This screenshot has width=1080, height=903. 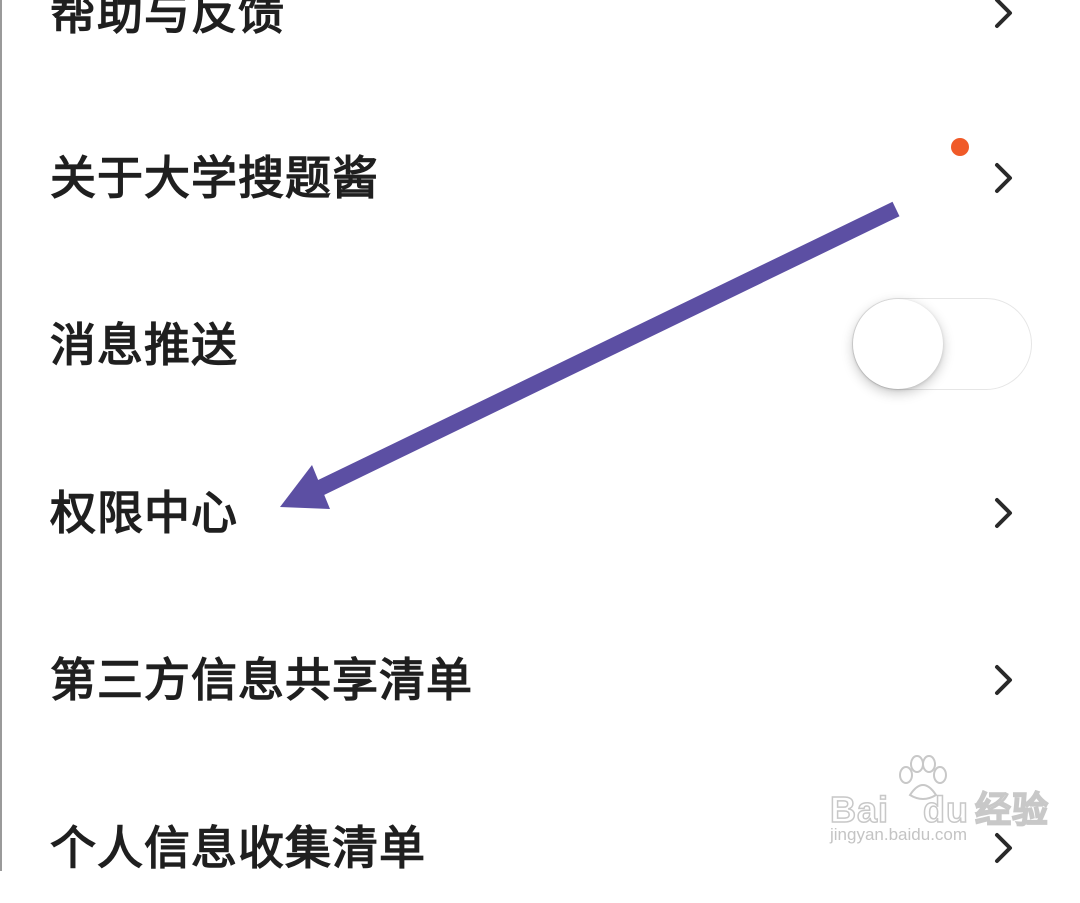 I want to click on notification-dot-icon, so click(x=960, y=147).